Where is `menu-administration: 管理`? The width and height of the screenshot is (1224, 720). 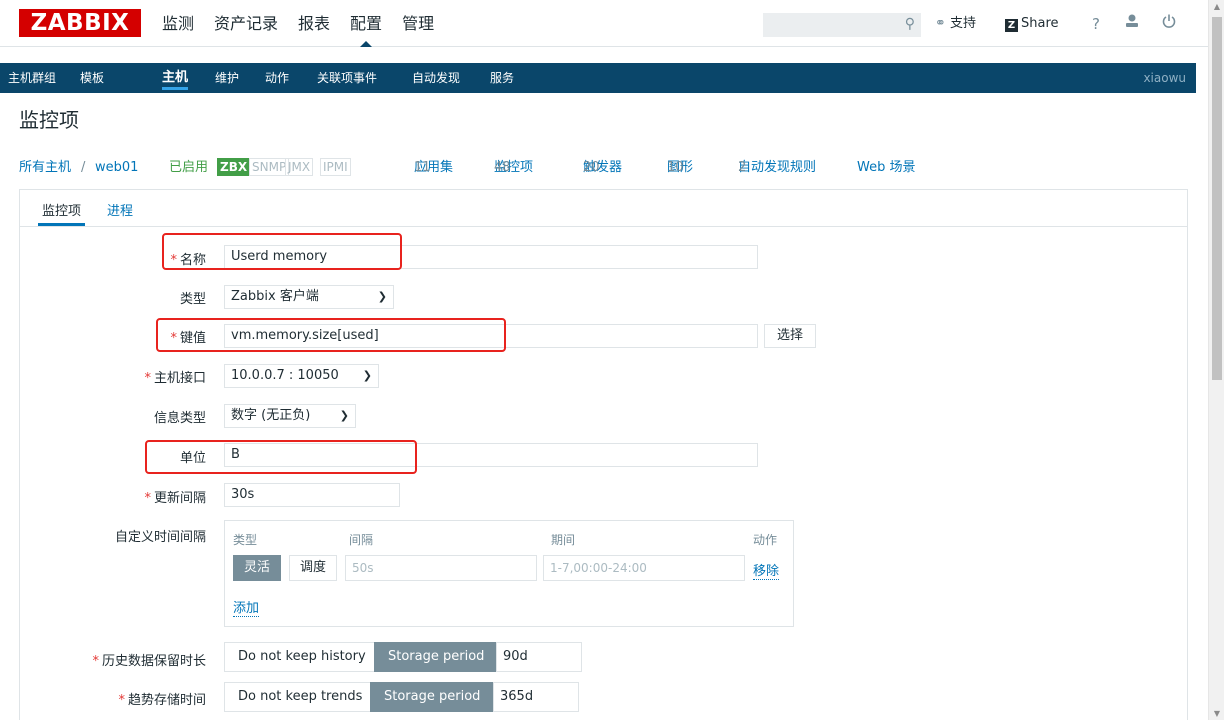 menu-administration: 管理 is located at coordinates (418, 23).